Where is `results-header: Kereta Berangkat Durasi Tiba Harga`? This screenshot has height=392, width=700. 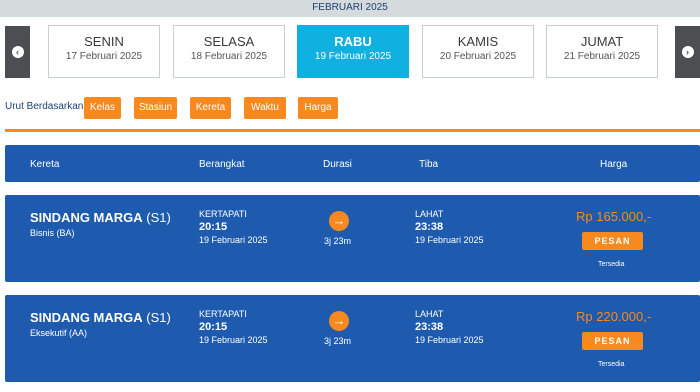
results-header: Kereta Berangkat Durasi Tiba Harga is located at coordinates (352, 163).